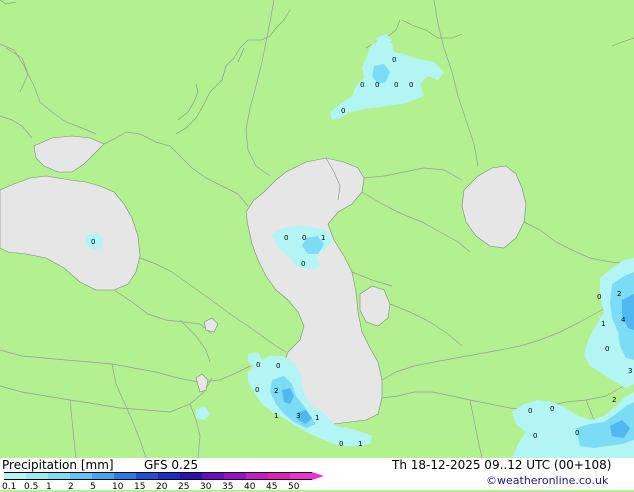 The image size is (634, 492). I want to click on value-label-east-10: 0, so click(535, 436).